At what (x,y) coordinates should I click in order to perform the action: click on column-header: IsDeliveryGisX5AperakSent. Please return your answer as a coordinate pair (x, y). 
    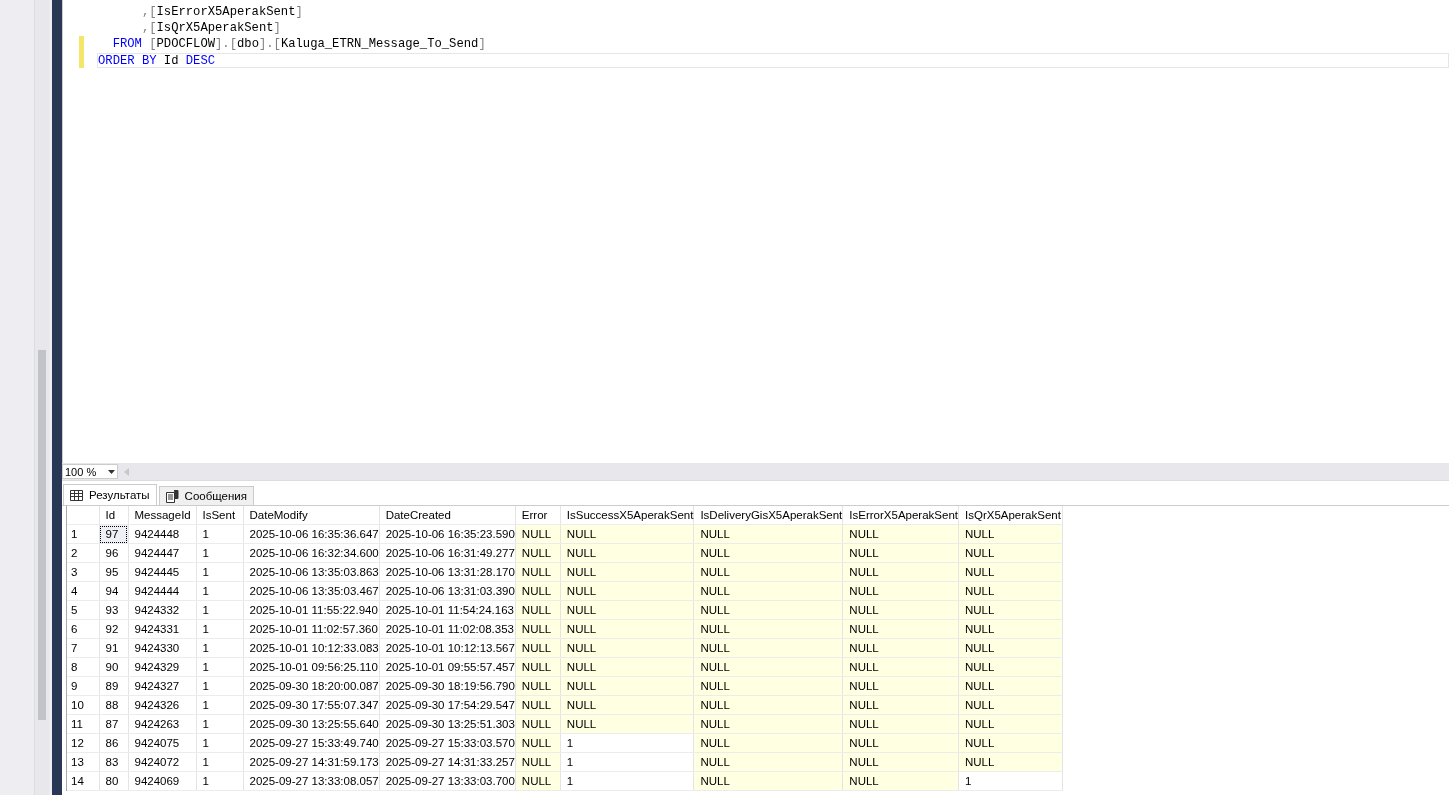
    Looking at the image, I should click on (768, 515).